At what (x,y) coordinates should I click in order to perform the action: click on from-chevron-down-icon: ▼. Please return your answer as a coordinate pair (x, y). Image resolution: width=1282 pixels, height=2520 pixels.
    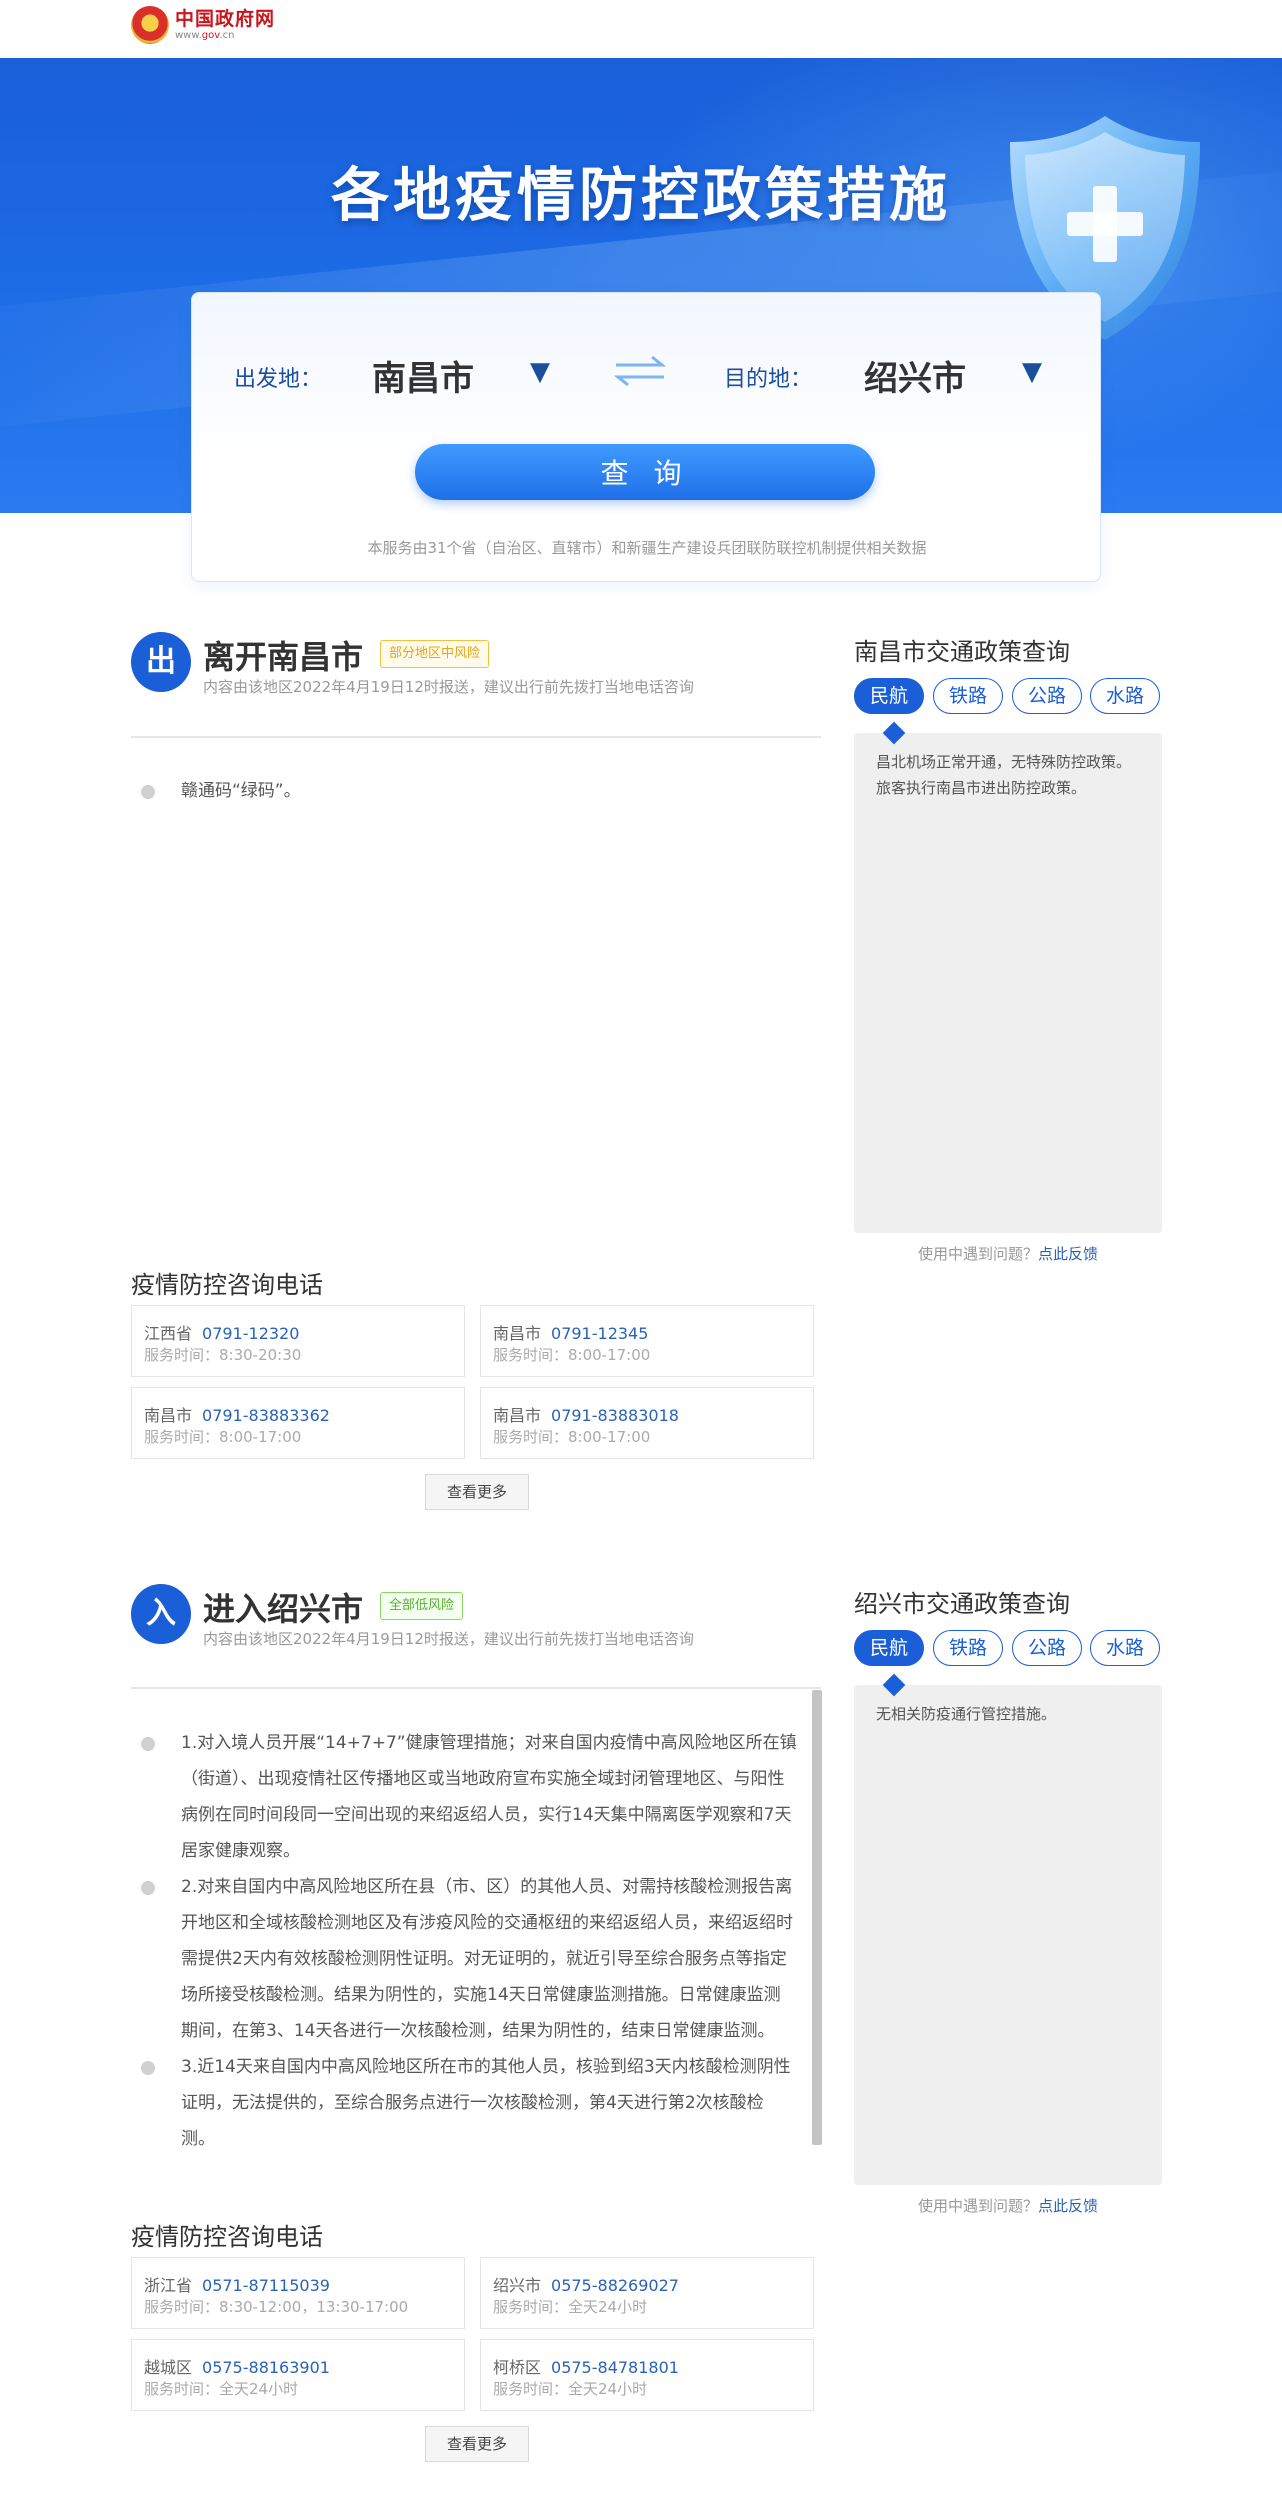
    Looking at the image, I should click on (540, 372).